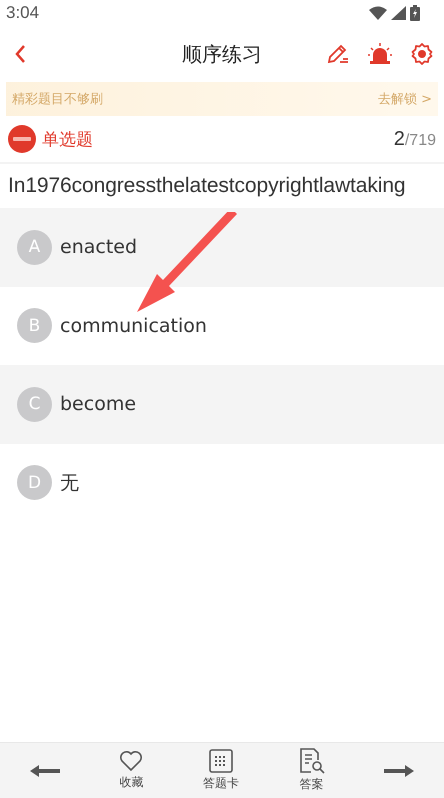 The image size is (444, 798). What do you see at coordinates (415, 13) in the screenshot?
I see `battery-icon` at bounding box center [415, 13].